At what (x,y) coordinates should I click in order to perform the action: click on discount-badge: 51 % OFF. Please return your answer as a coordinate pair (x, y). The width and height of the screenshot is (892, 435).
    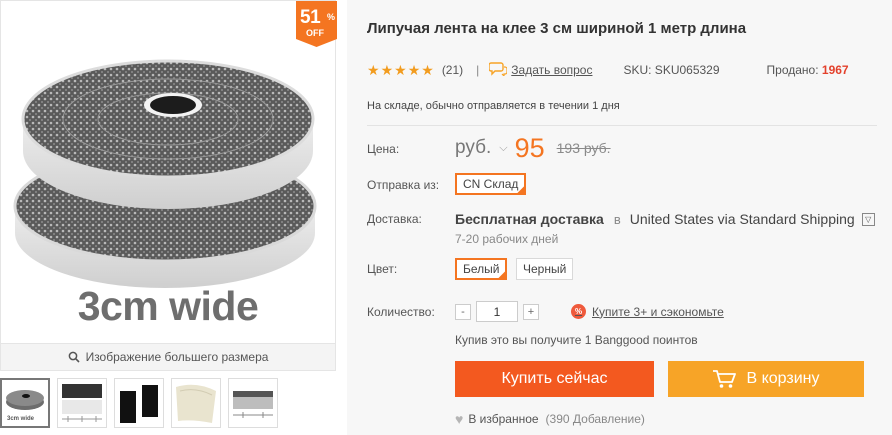
    Looking at the image, I should click on (316, 24).